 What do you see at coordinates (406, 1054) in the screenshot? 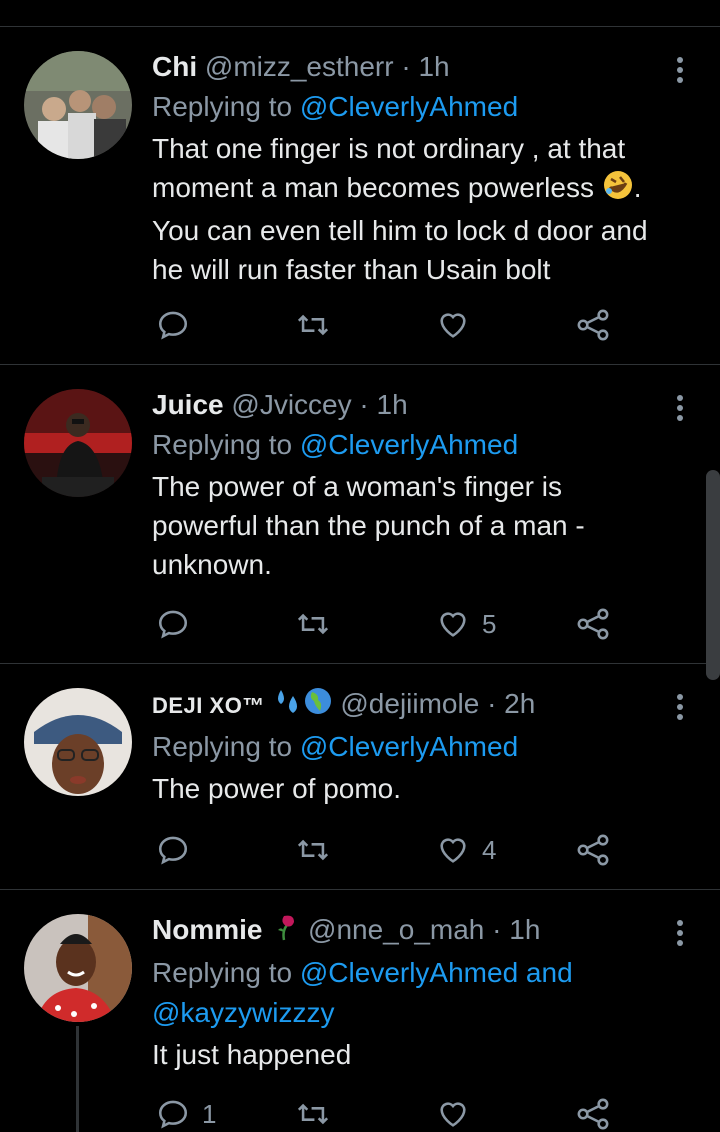
I see `tweet-text: It just happened` at bounding box center [406, 1054].